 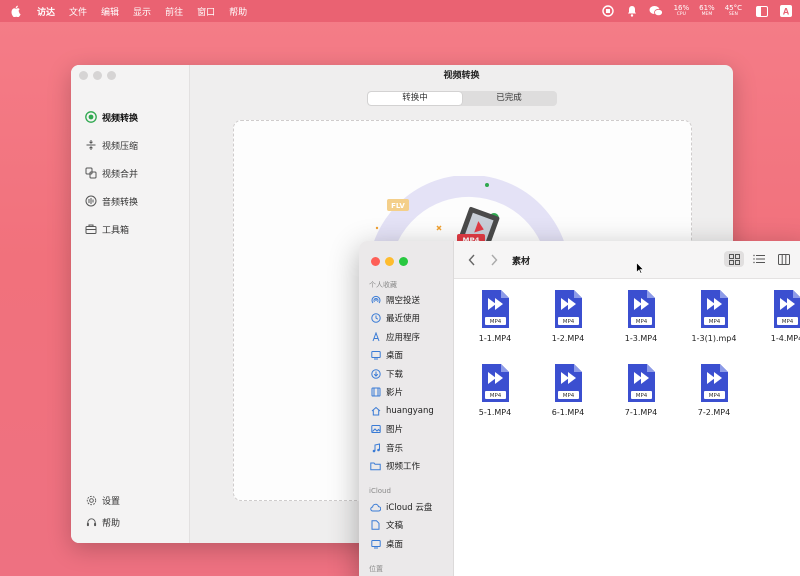 What do you see at coordinates (91, 117) in the screenshot?
I see `convert-icon` at bounding box center [91, 117].